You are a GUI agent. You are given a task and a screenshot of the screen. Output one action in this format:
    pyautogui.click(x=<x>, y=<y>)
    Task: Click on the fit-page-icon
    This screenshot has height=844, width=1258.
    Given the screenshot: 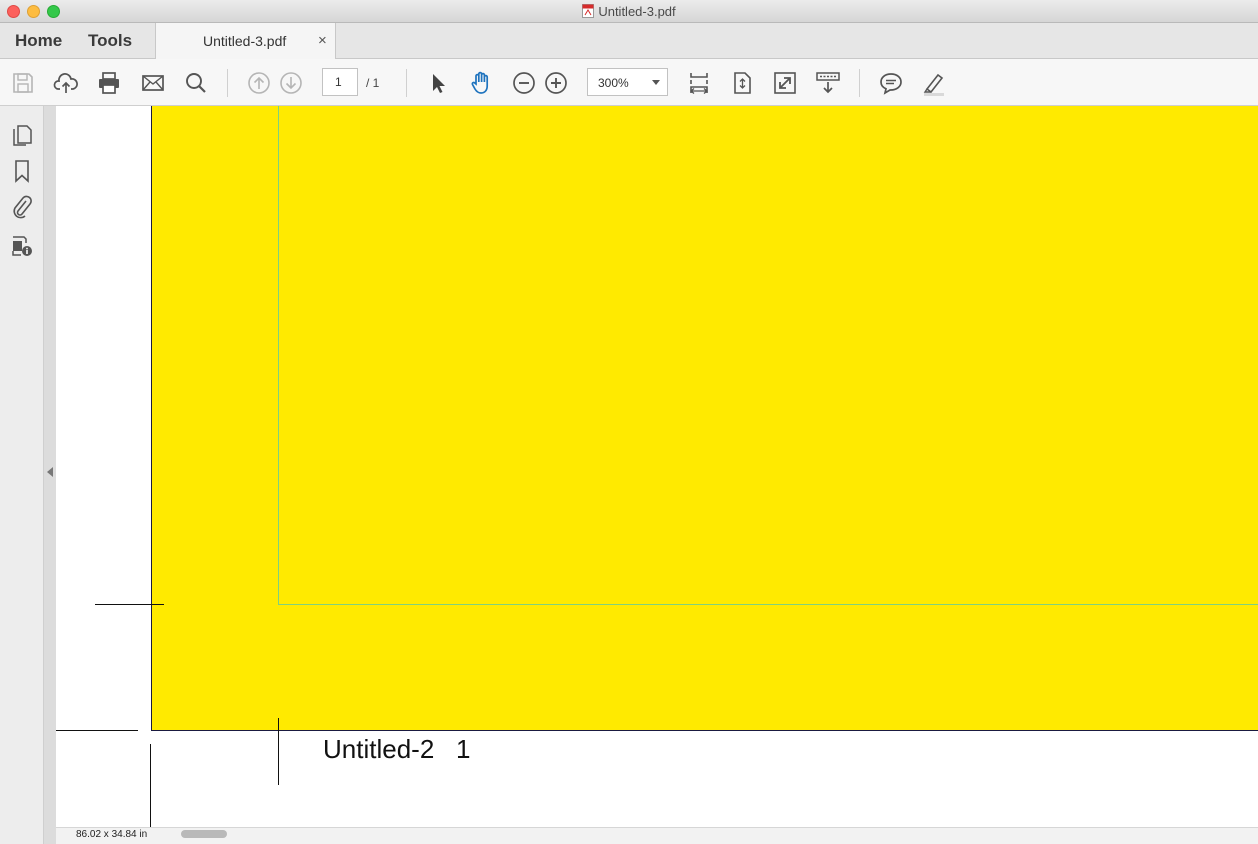 What is the action you would take?
    pyautogui.click(x=742, y=83)
    